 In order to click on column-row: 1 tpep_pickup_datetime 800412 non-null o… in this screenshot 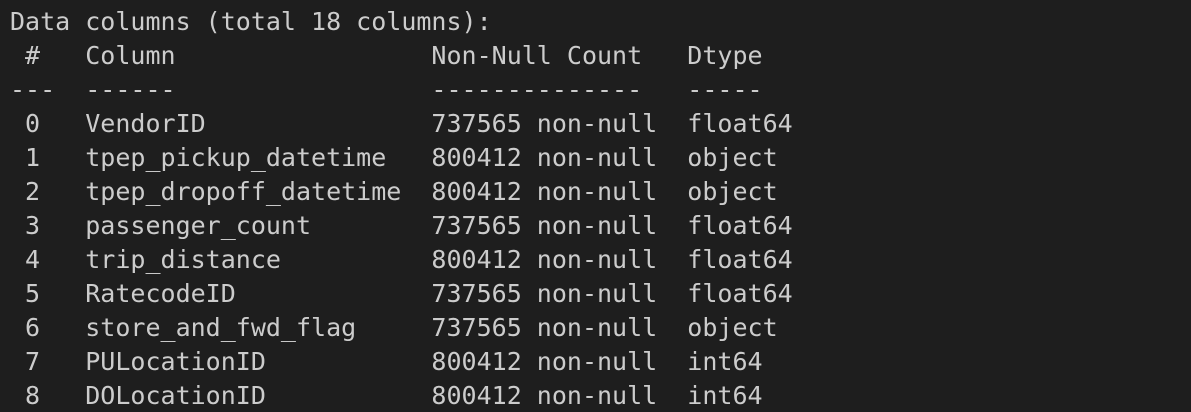, I will do `click(401, 157)`.